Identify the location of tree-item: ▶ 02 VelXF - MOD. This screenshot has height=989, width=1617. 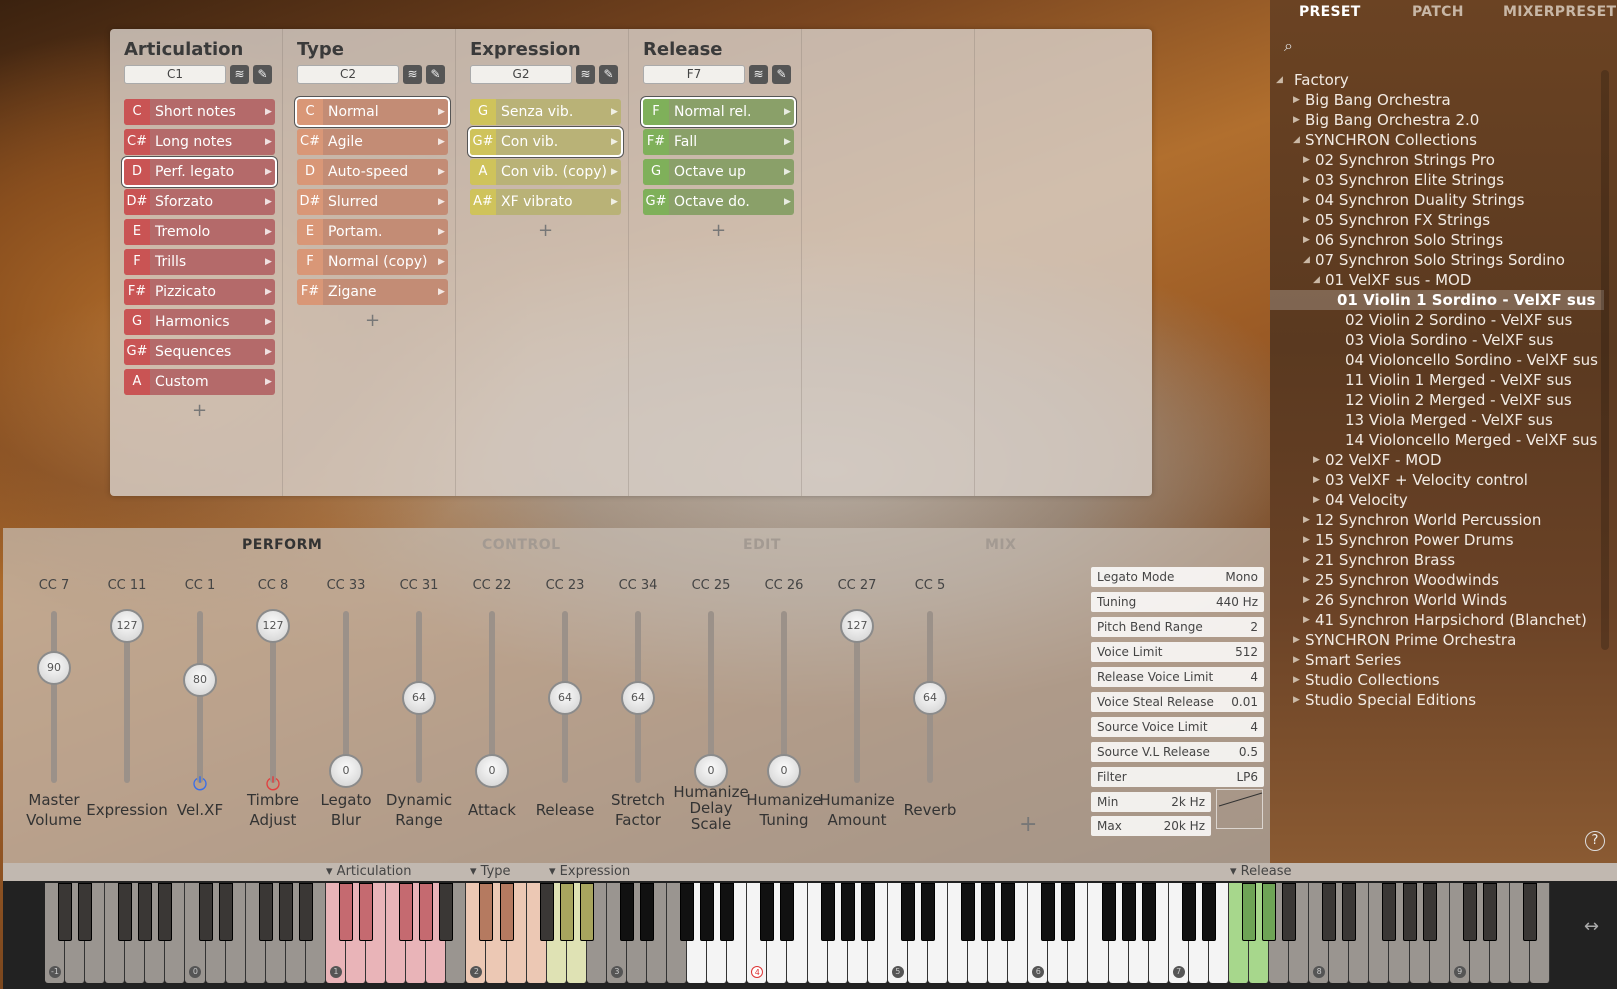
(1438, 460).